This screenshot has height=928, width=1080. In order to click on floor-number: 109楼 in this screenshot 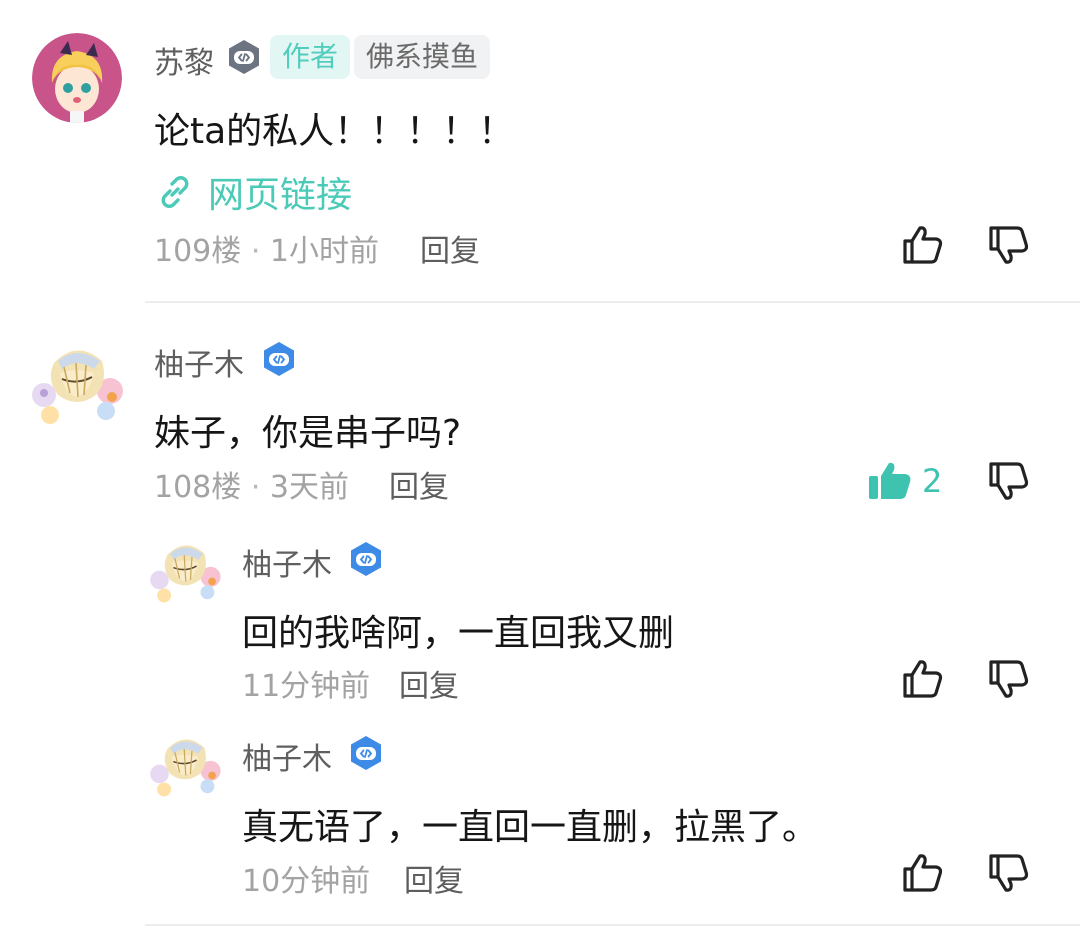, I will do `click(198, 251)`.